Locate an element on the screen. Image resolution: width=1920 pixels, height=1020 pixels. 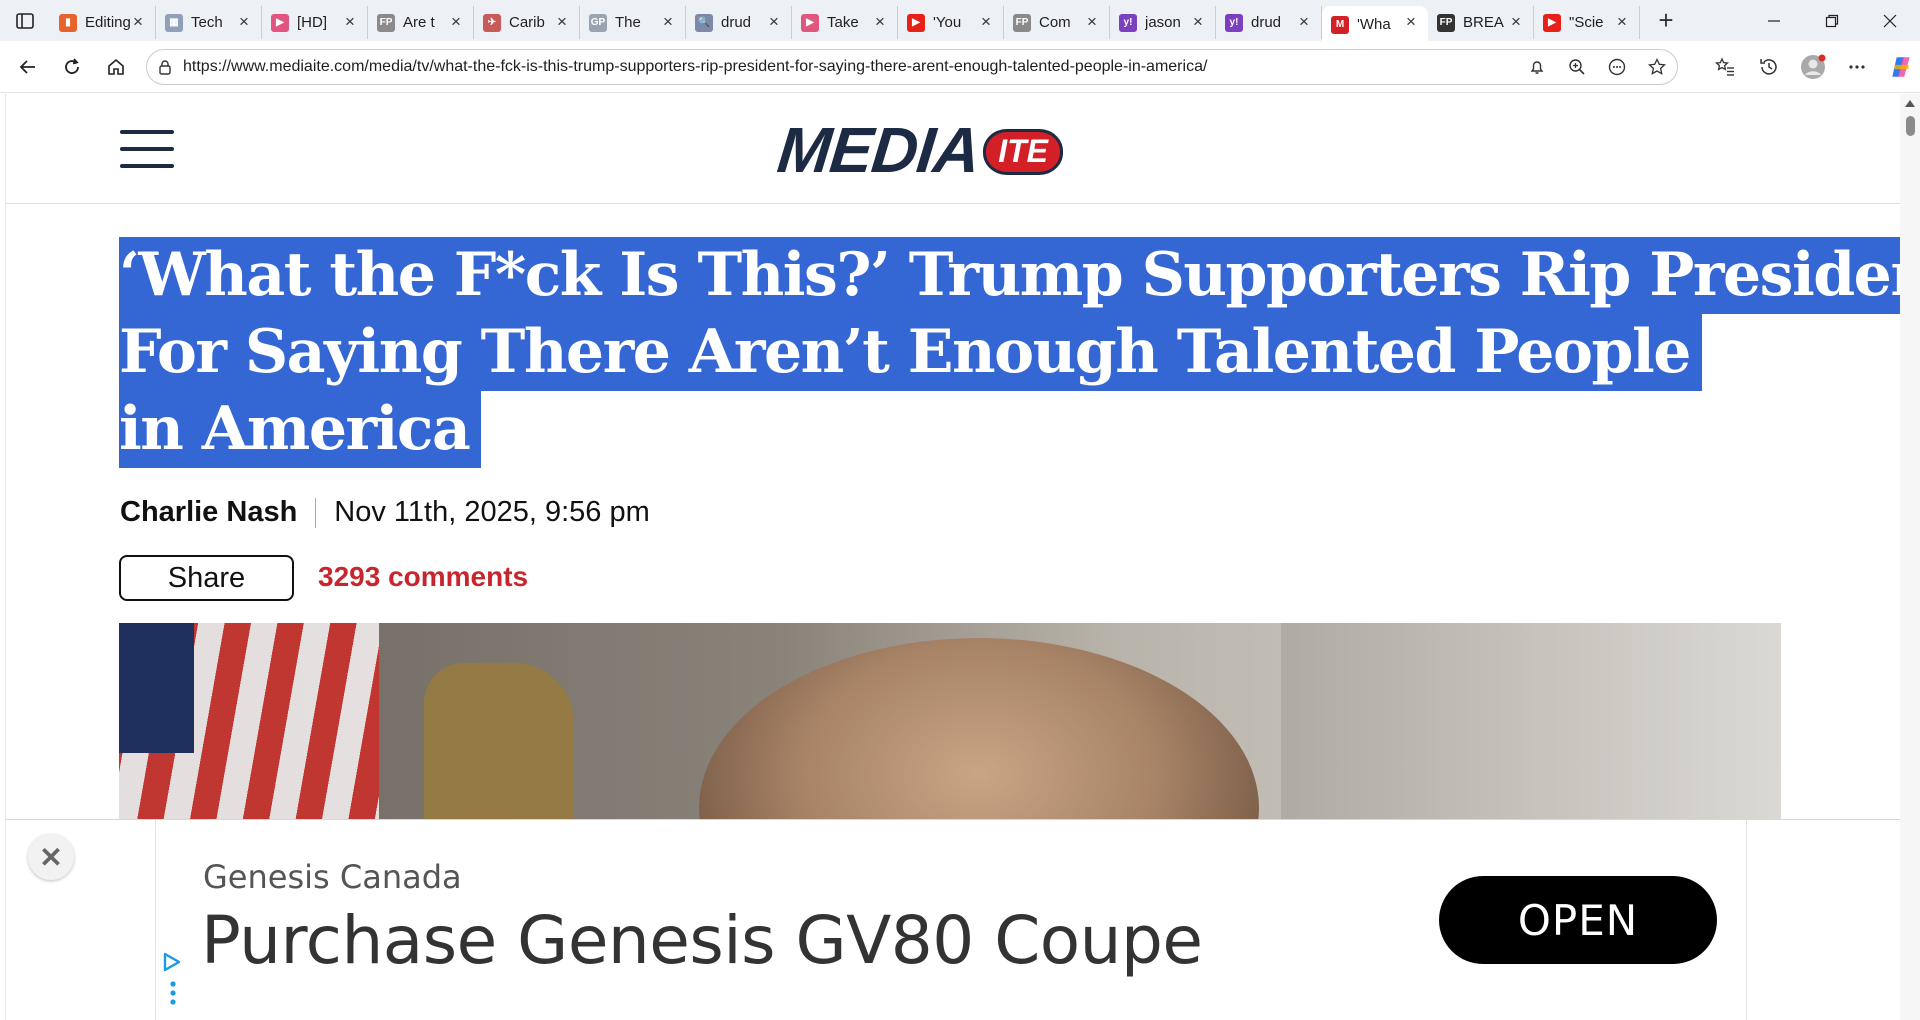
profile-avatar-icon is located at coordinates (1813, 66).